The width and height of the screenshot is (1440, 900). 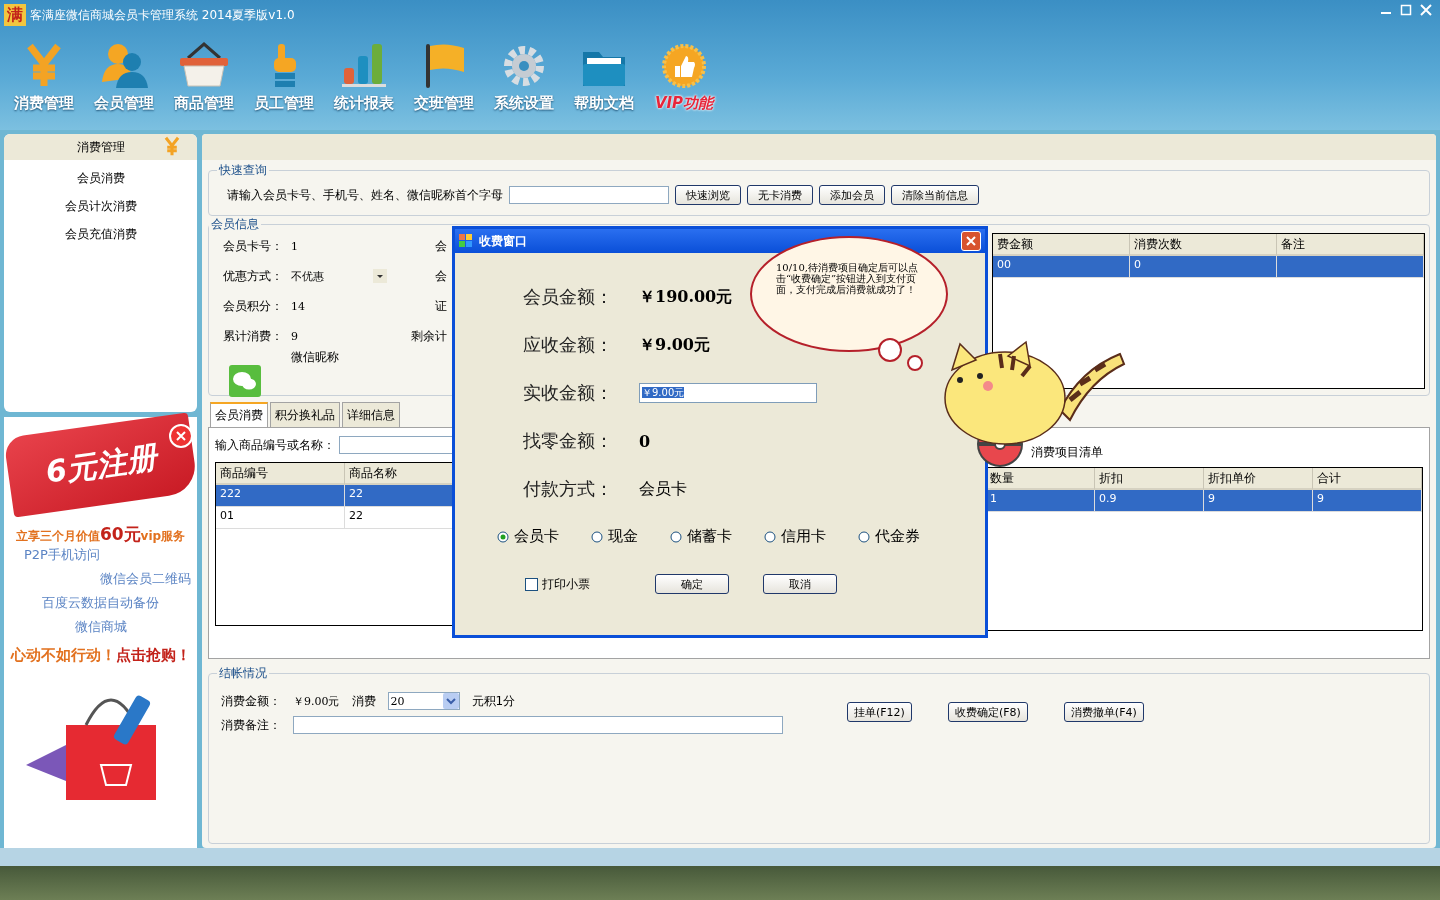 What do you see at coordinates (280, 496) in the screenshot?
I see `table-cell: 222` at bounding box center [280, 496].